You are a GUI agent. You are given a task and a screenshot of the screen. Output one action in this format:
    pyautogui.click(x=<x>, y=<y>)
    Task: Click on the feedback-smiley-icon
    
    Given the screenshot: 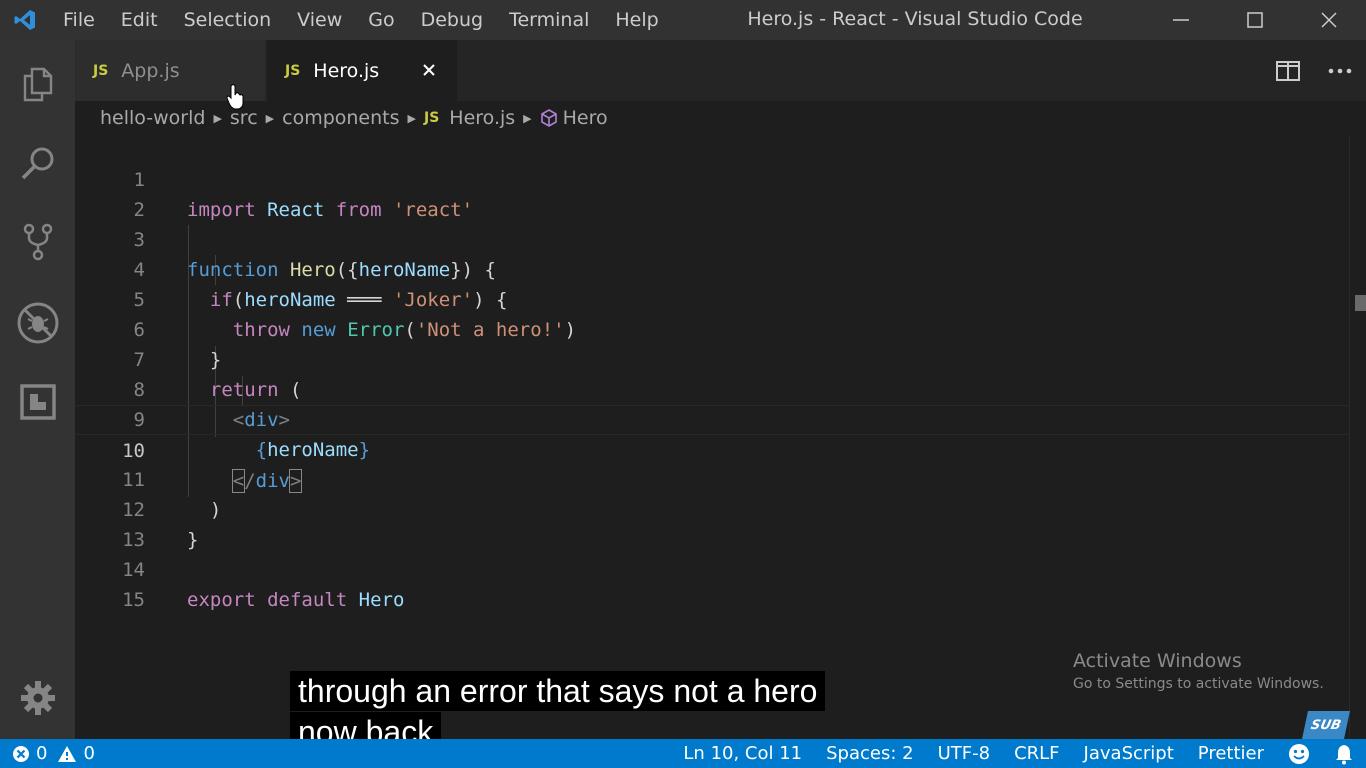 What is the action you would take?
    pyautogui.click(x=1299, y=754)
    